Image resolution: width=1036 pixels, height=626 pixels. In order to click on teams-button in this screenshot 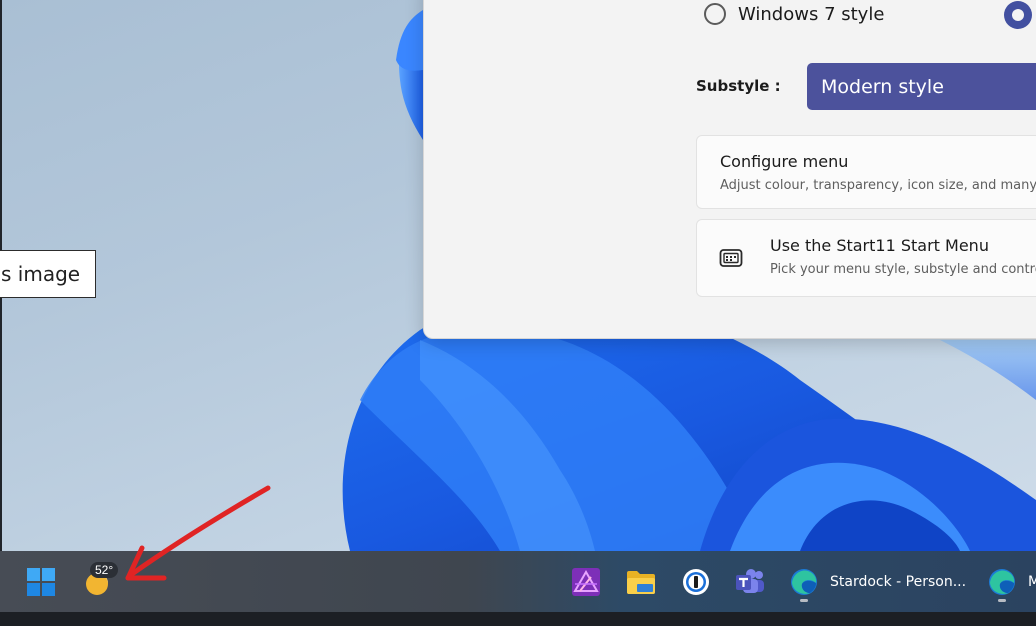, I will do `click(750, 582)`.